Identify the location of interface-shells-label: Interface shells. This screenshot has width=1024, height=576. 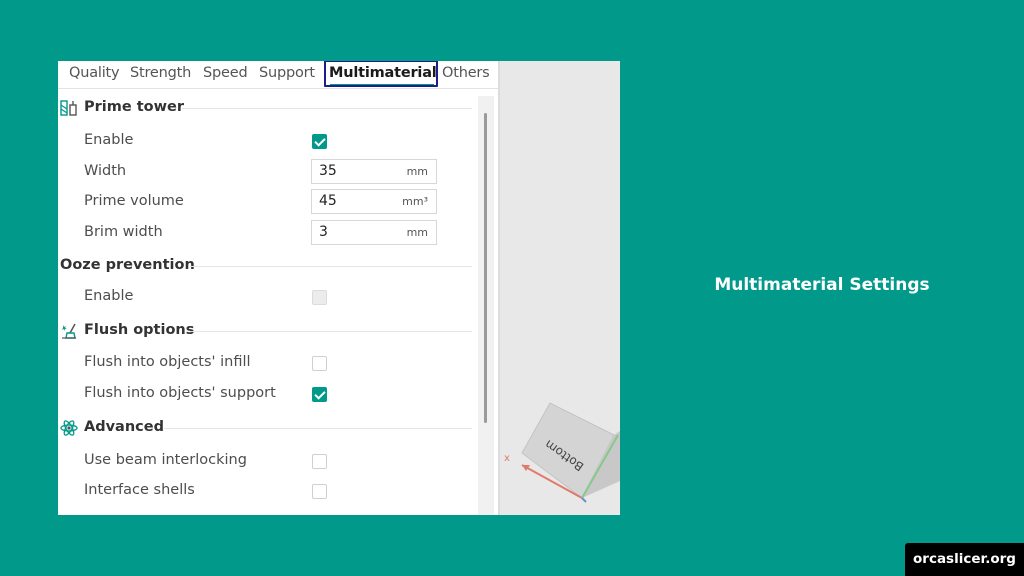
(139, 490).